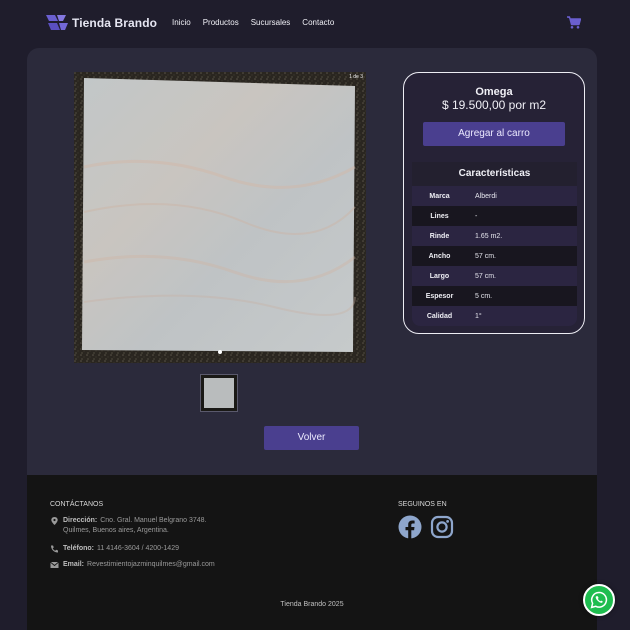 This screenshot has height=630, width=630. What do you see at coordinates (494, 216) in the screenshot?
I see `spec-row: Lines -` at bounding box center [494, 216].